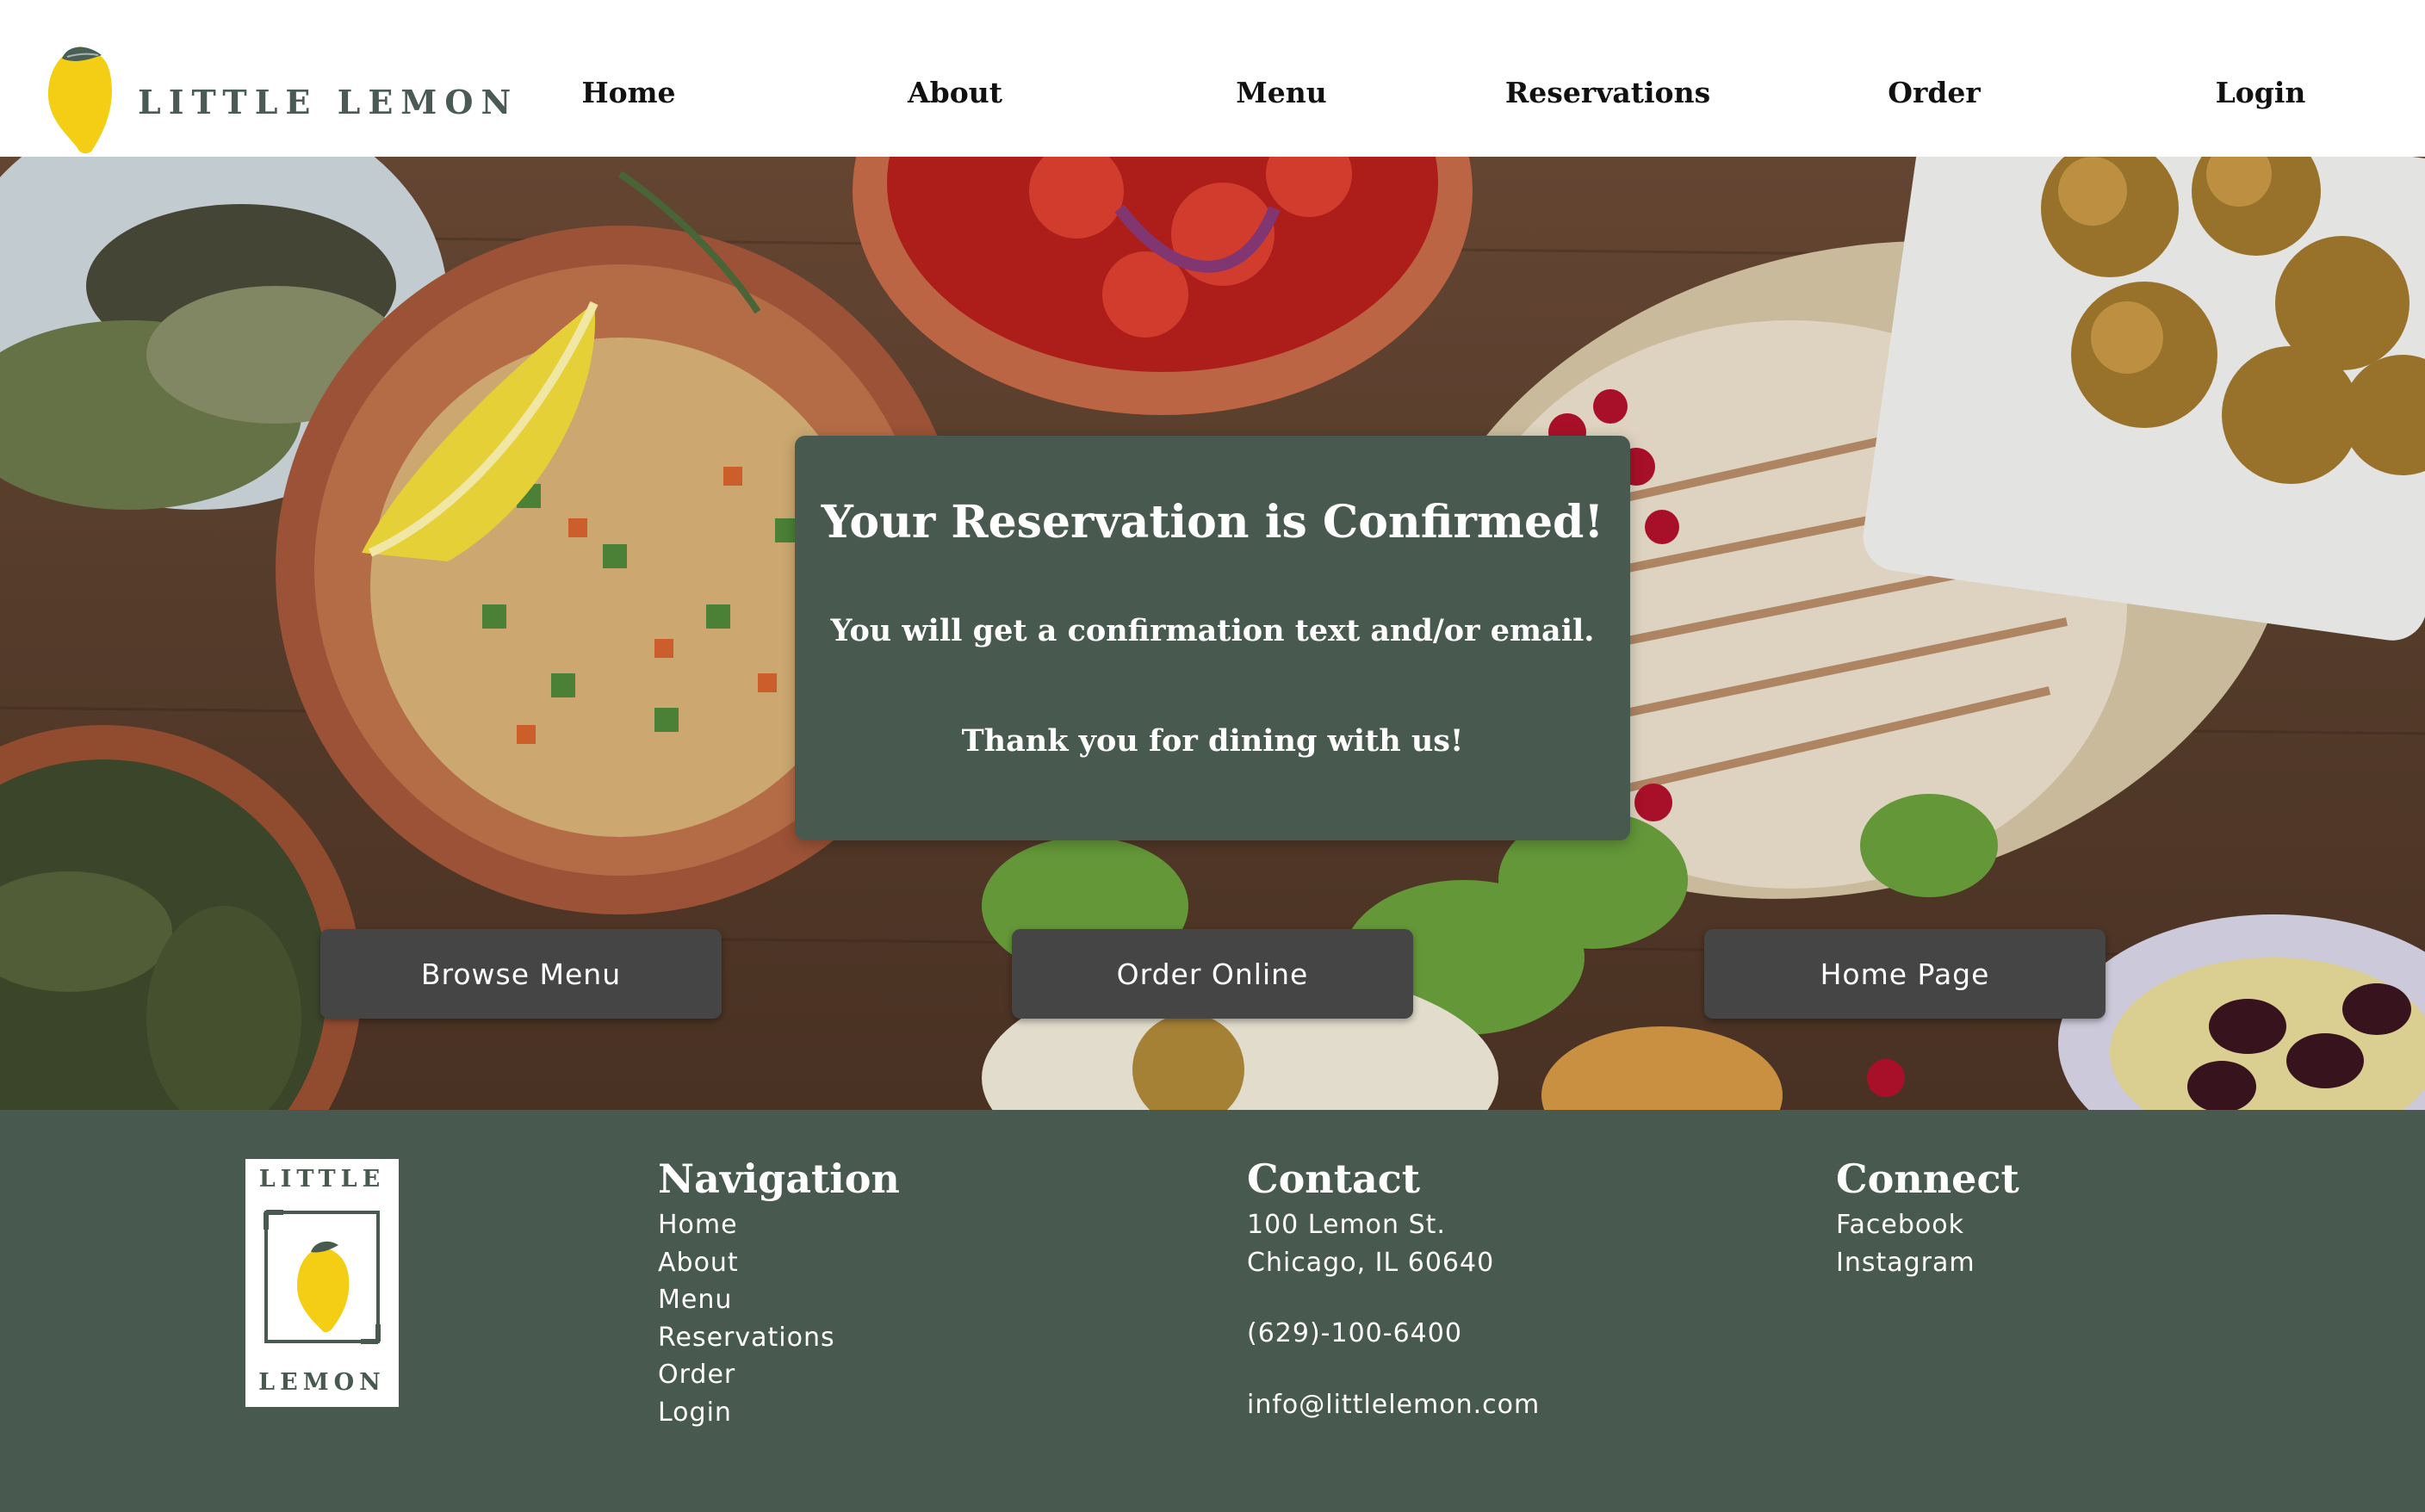  What do you see at coordinates (1212, 522) in the screenshot?
I see `confirmation-title: Your Reservation is Confirmed!` at bounding box center [1212, 522].